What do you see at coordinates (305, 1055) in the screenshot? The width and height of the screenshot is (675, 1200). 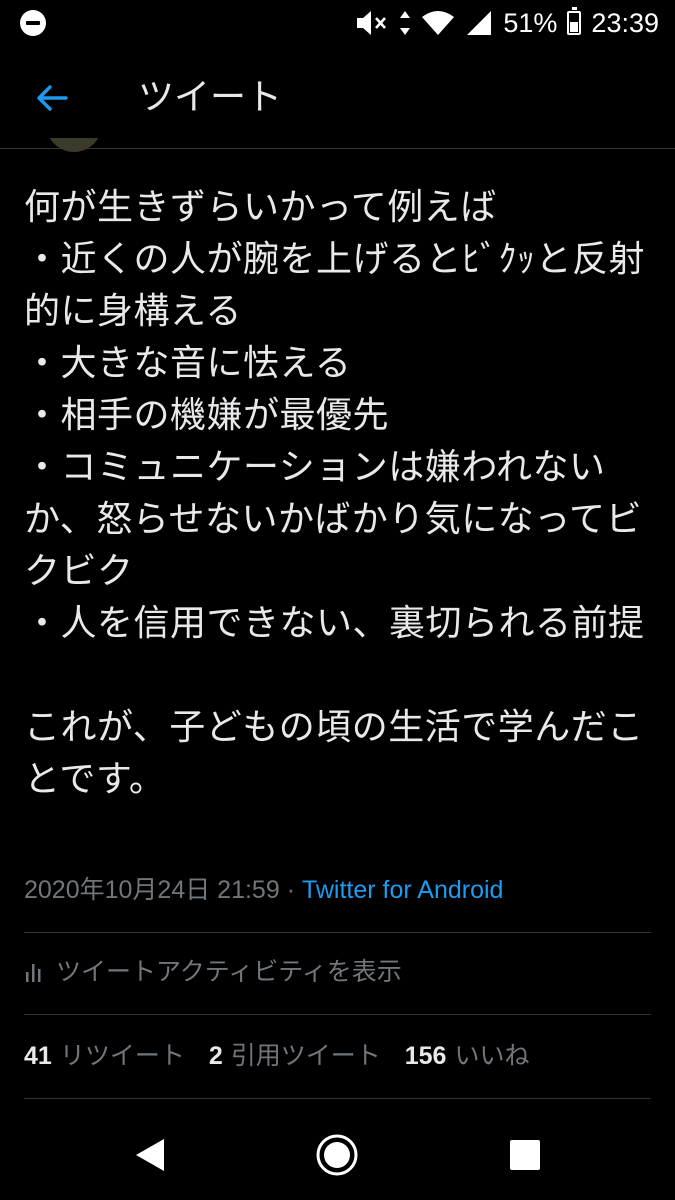 I see `quotes-label: 引用ツイート` at bounding box center [305, 1055].